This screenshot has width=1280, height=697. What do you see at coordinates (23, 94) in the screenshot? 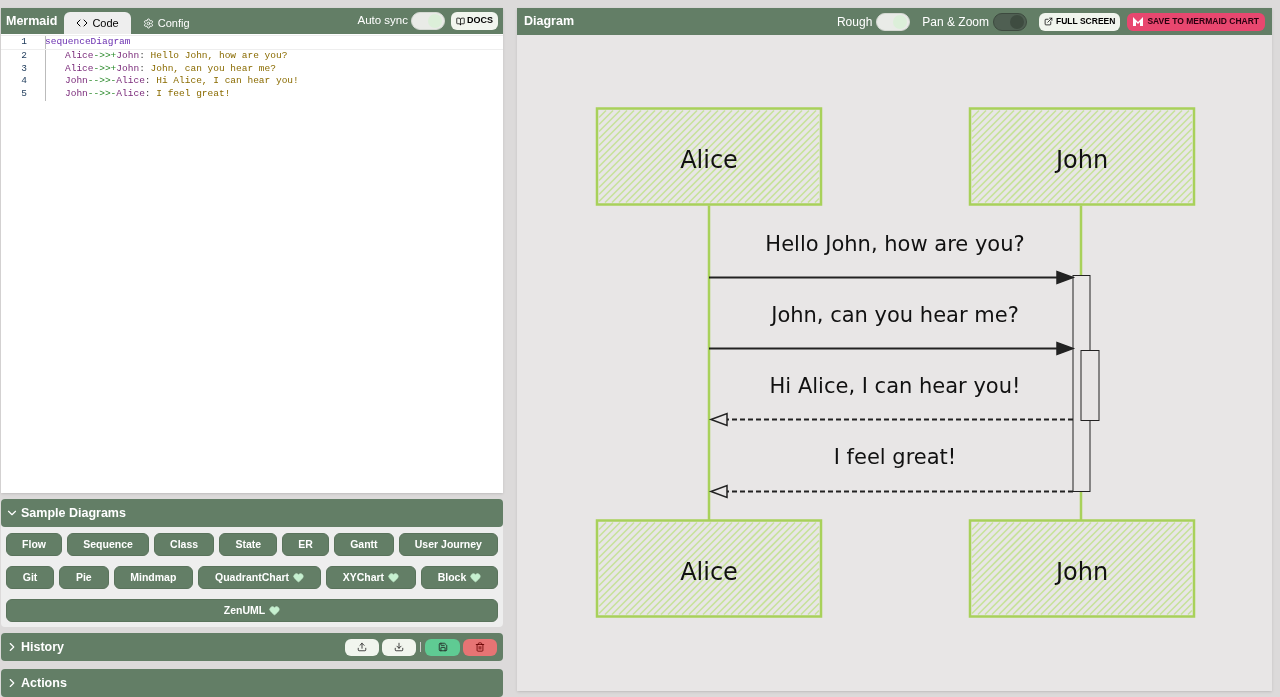
I see `line-number: 5` at bounding box center [23, 94].